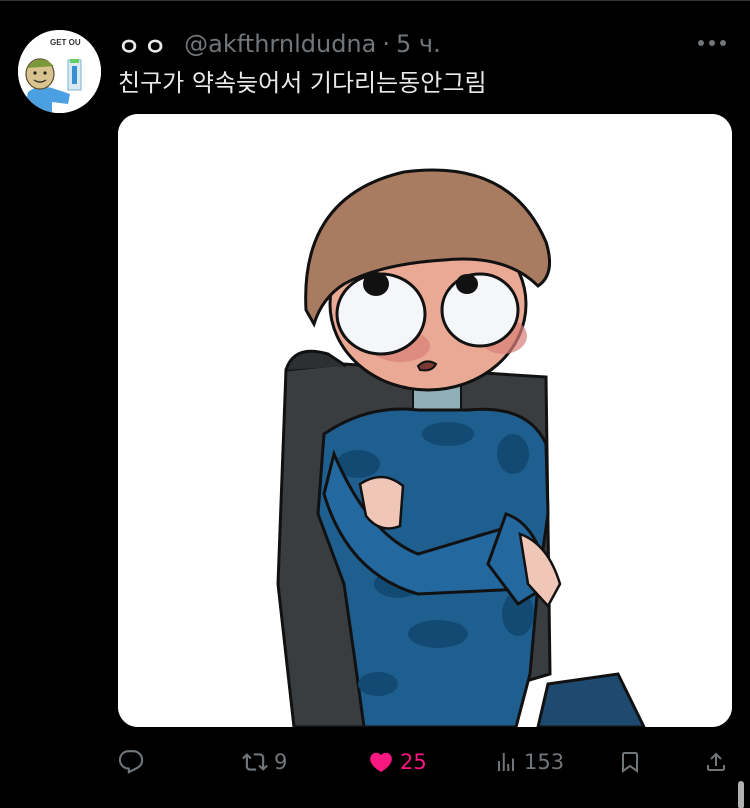 The image size is (750, 808). I want to click on post-text: 친구가 약속늦어서 기다리는동안그림, so click(302, 83).